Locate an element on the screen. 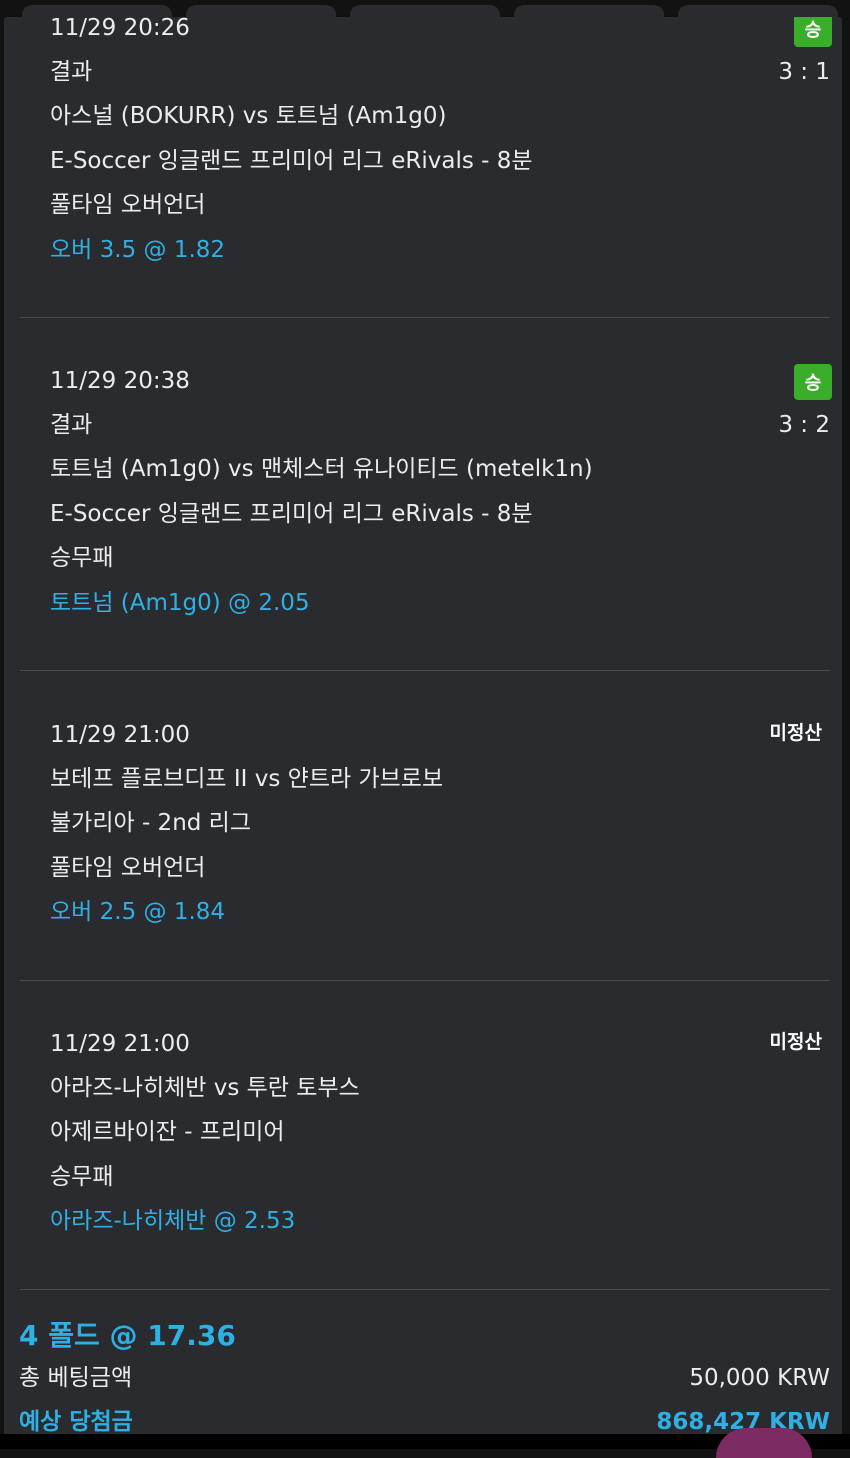 This screenshot has height=1458, width=850. bet-pick: 토트넘 (Am1g0) @ 2.05 is located at coordinates (180, 603).